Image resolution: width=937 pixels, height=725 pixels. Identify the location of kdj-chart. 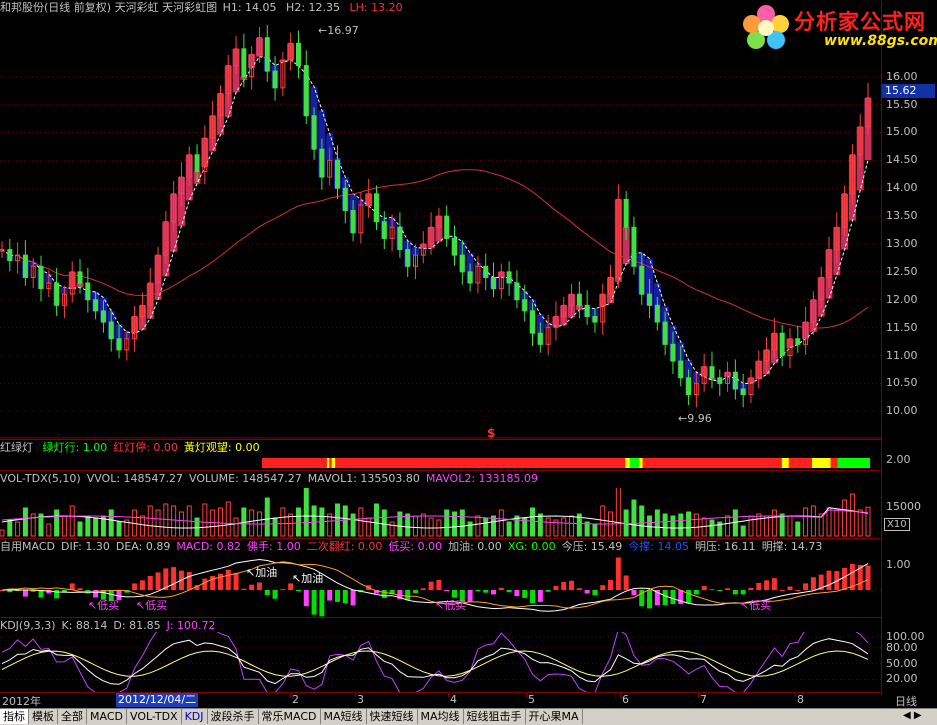
(440, 662).